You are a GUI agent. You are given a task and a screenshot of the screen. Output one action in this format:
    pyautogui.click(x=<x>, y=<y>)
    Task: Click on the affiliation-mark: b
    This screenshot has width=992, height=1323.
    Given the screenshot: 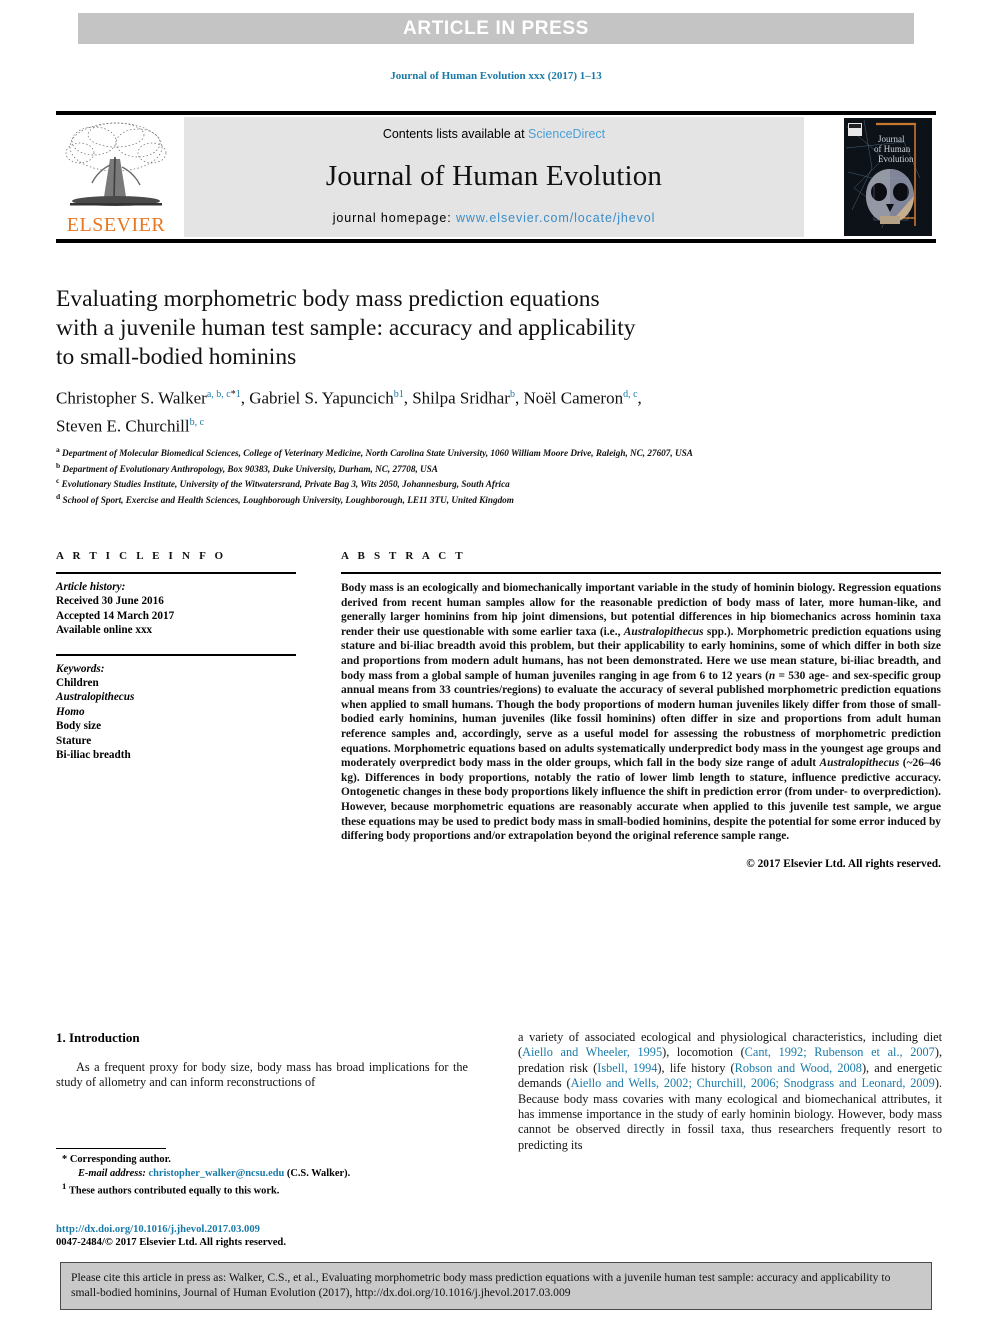 What is the action you would take?
    pyautogui.click(x=58, y=465)
    